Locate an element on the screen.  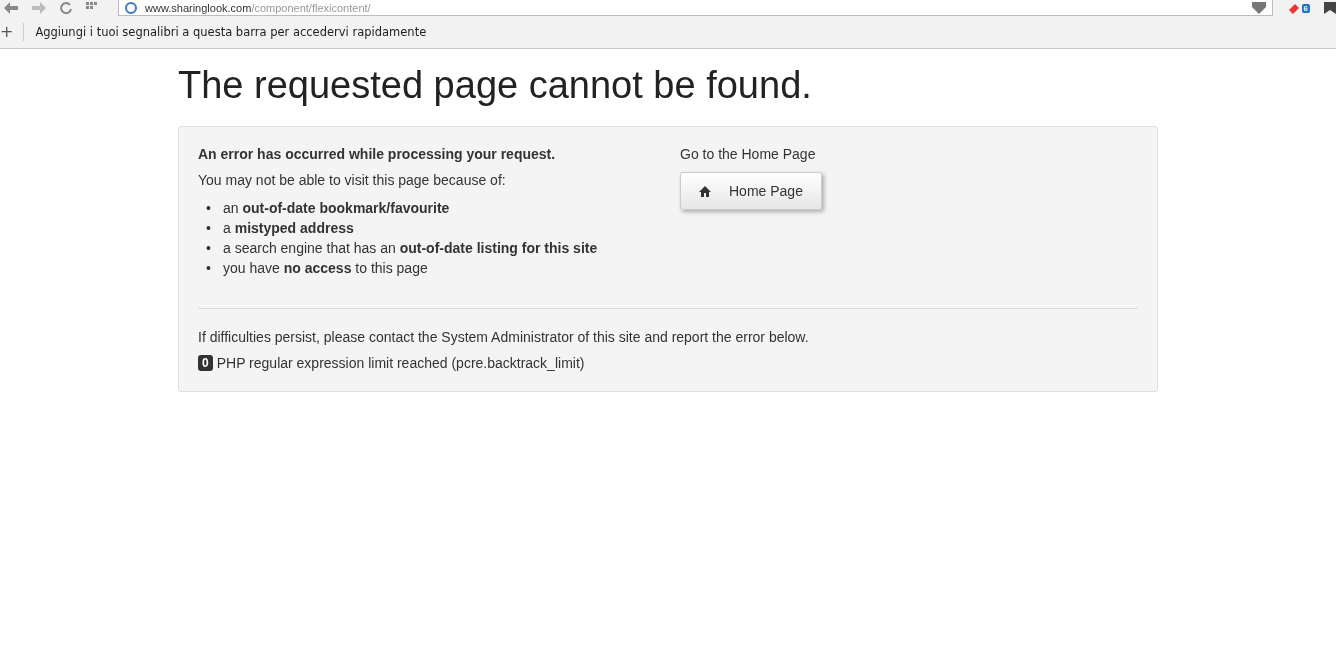
error-heading: An error has occurred while processing your request. is located at coordinates (377, 154).